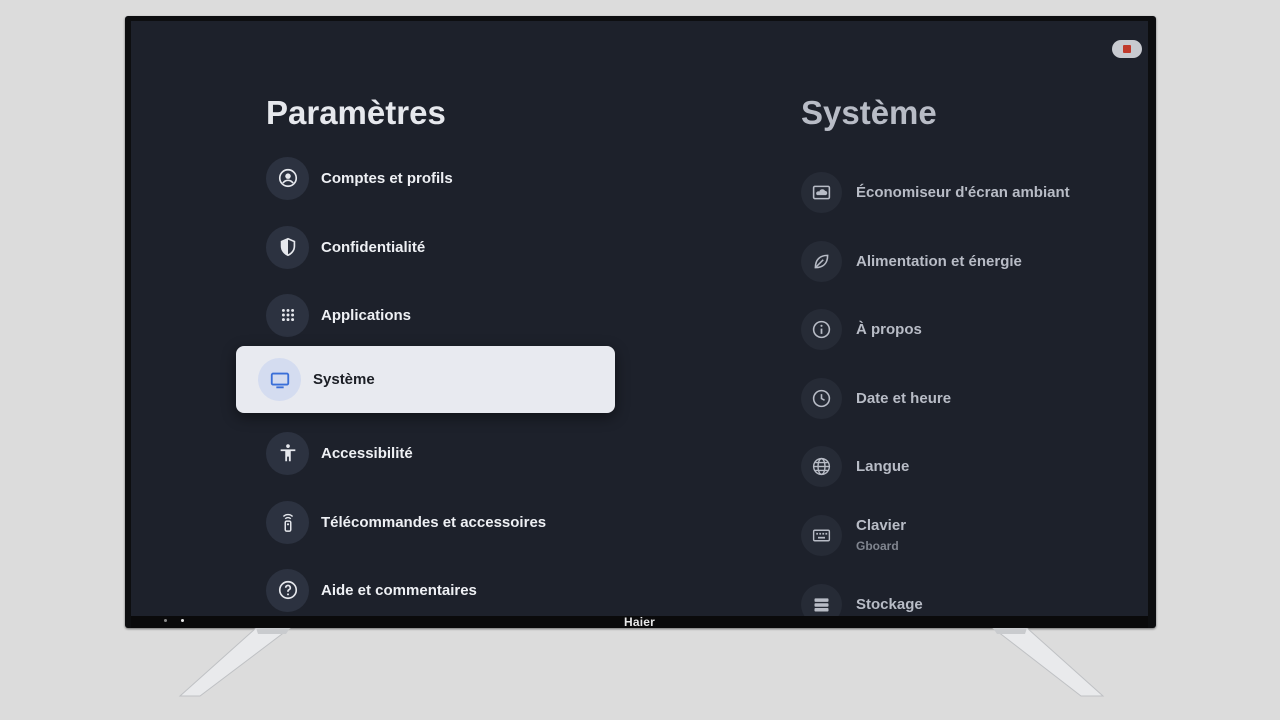 The height and width of the screenshot is (720, 1280). I want to click on keyboard-icon, so click(821, 535).